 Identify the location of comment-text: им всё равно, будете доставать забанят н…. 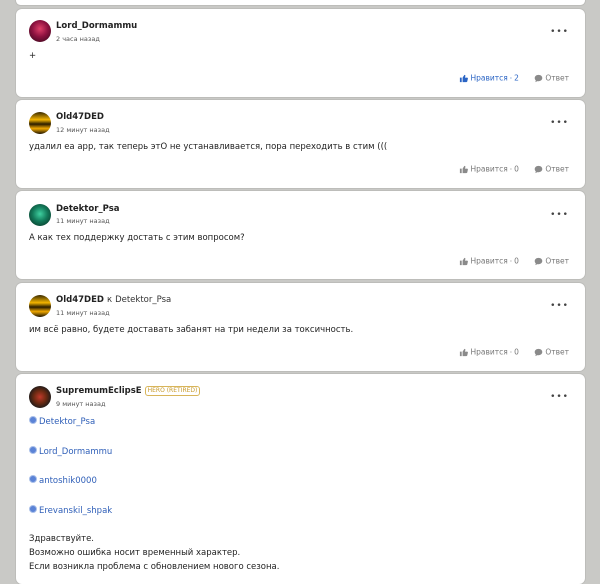
(191, 330).